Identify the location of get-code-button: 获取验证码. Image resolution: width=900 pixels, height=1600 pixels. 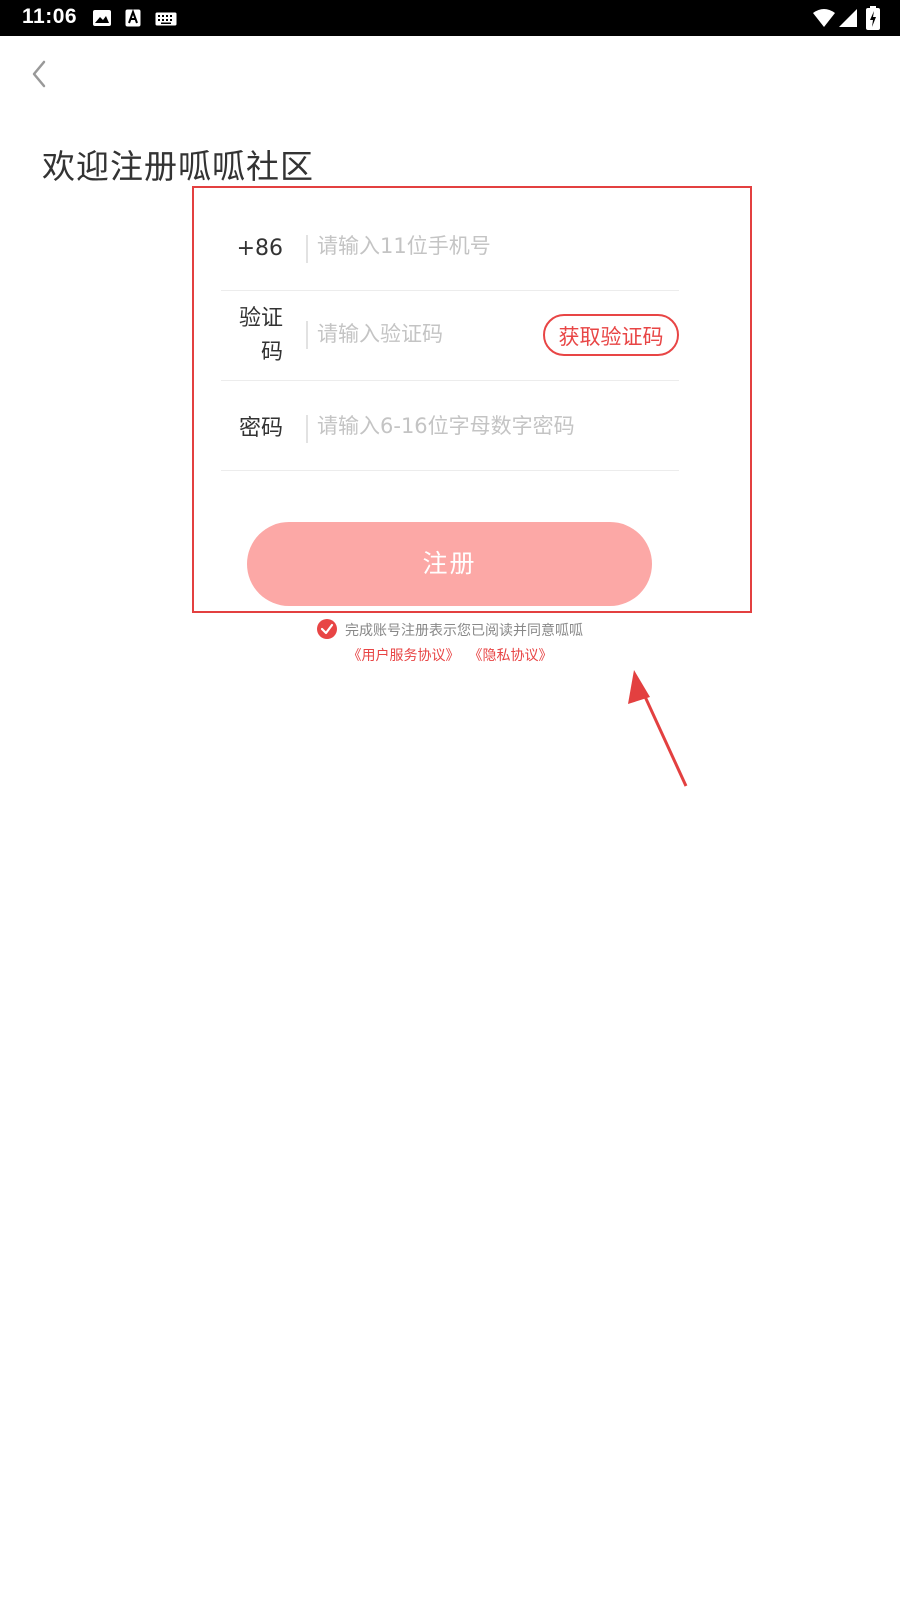
(611, 335).